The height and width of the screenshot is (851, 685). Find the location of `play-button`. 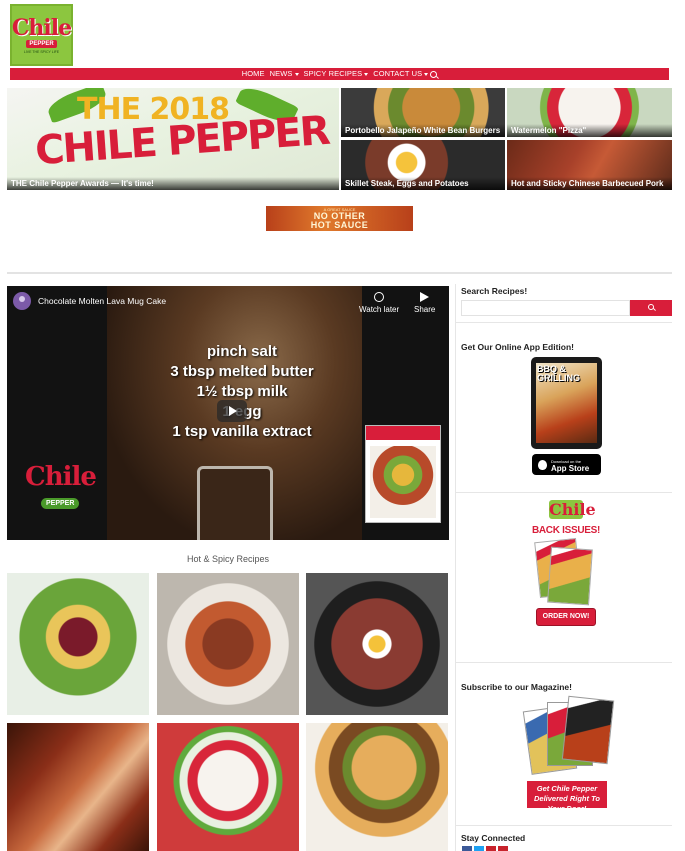

play-button is located at coordinates (232, 411).